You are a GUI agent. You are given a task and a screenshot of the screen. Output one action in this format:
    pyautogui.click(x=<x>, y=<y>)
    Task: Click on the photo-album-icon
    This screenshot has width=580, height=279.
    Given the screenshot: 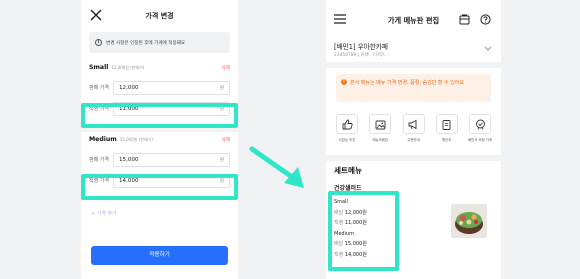 What is the action you would take?
    pyautogui.click(x=380, y=124)
    